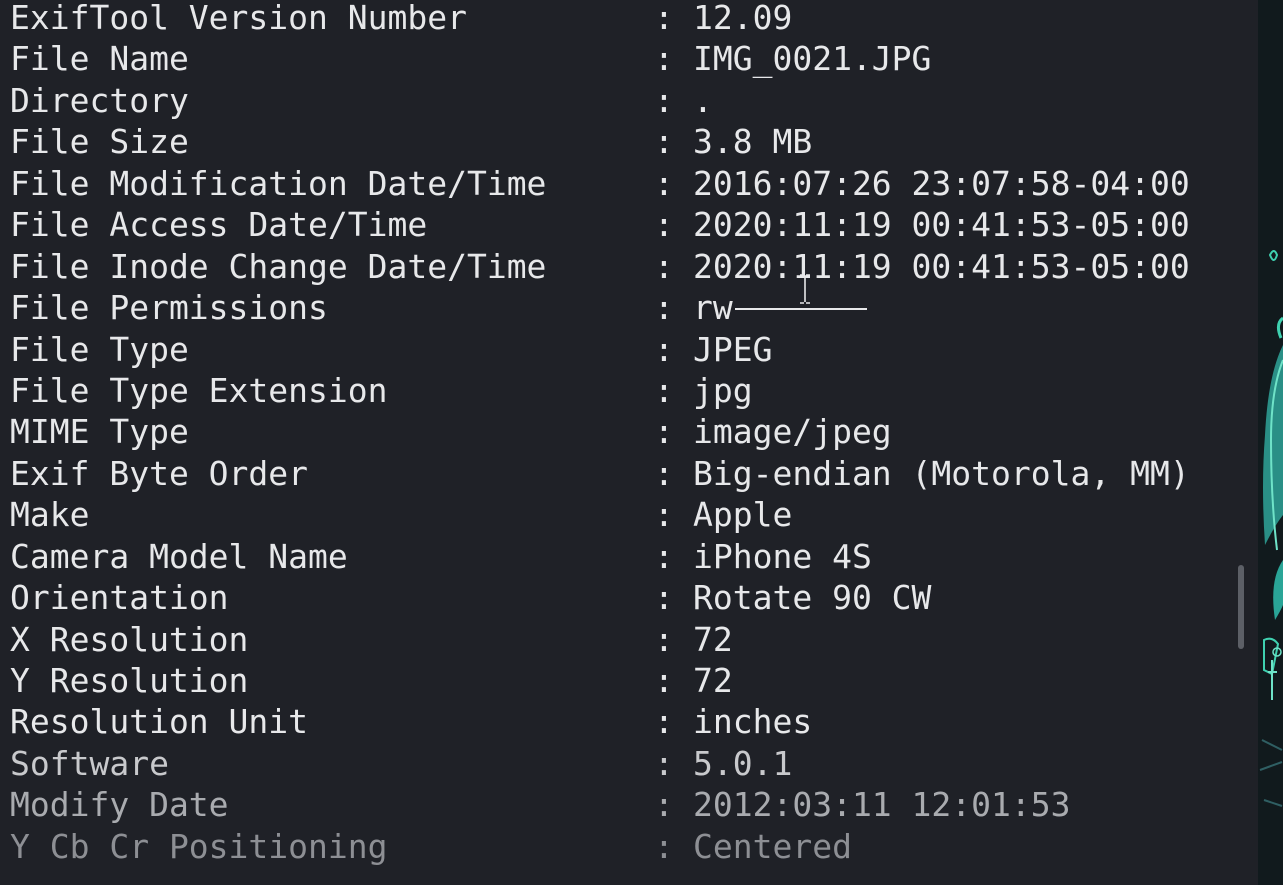 Image resolution: width=1283 pixels, height=885 pixels. I want to click on output-row: X Resolution : 72, so click(371, 639).